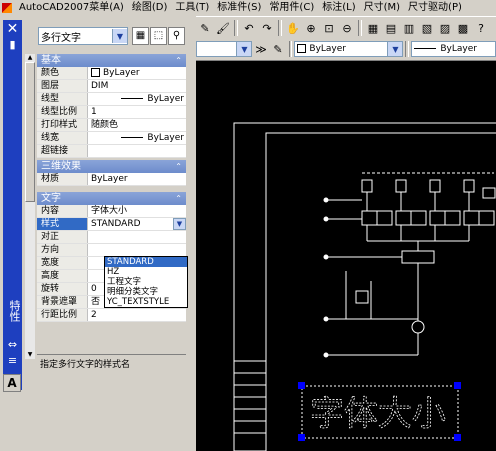 Image resolution: width=496 pixels, height=451 pixels. I want to click on text-style-a-icon: A, so click(12, 383).